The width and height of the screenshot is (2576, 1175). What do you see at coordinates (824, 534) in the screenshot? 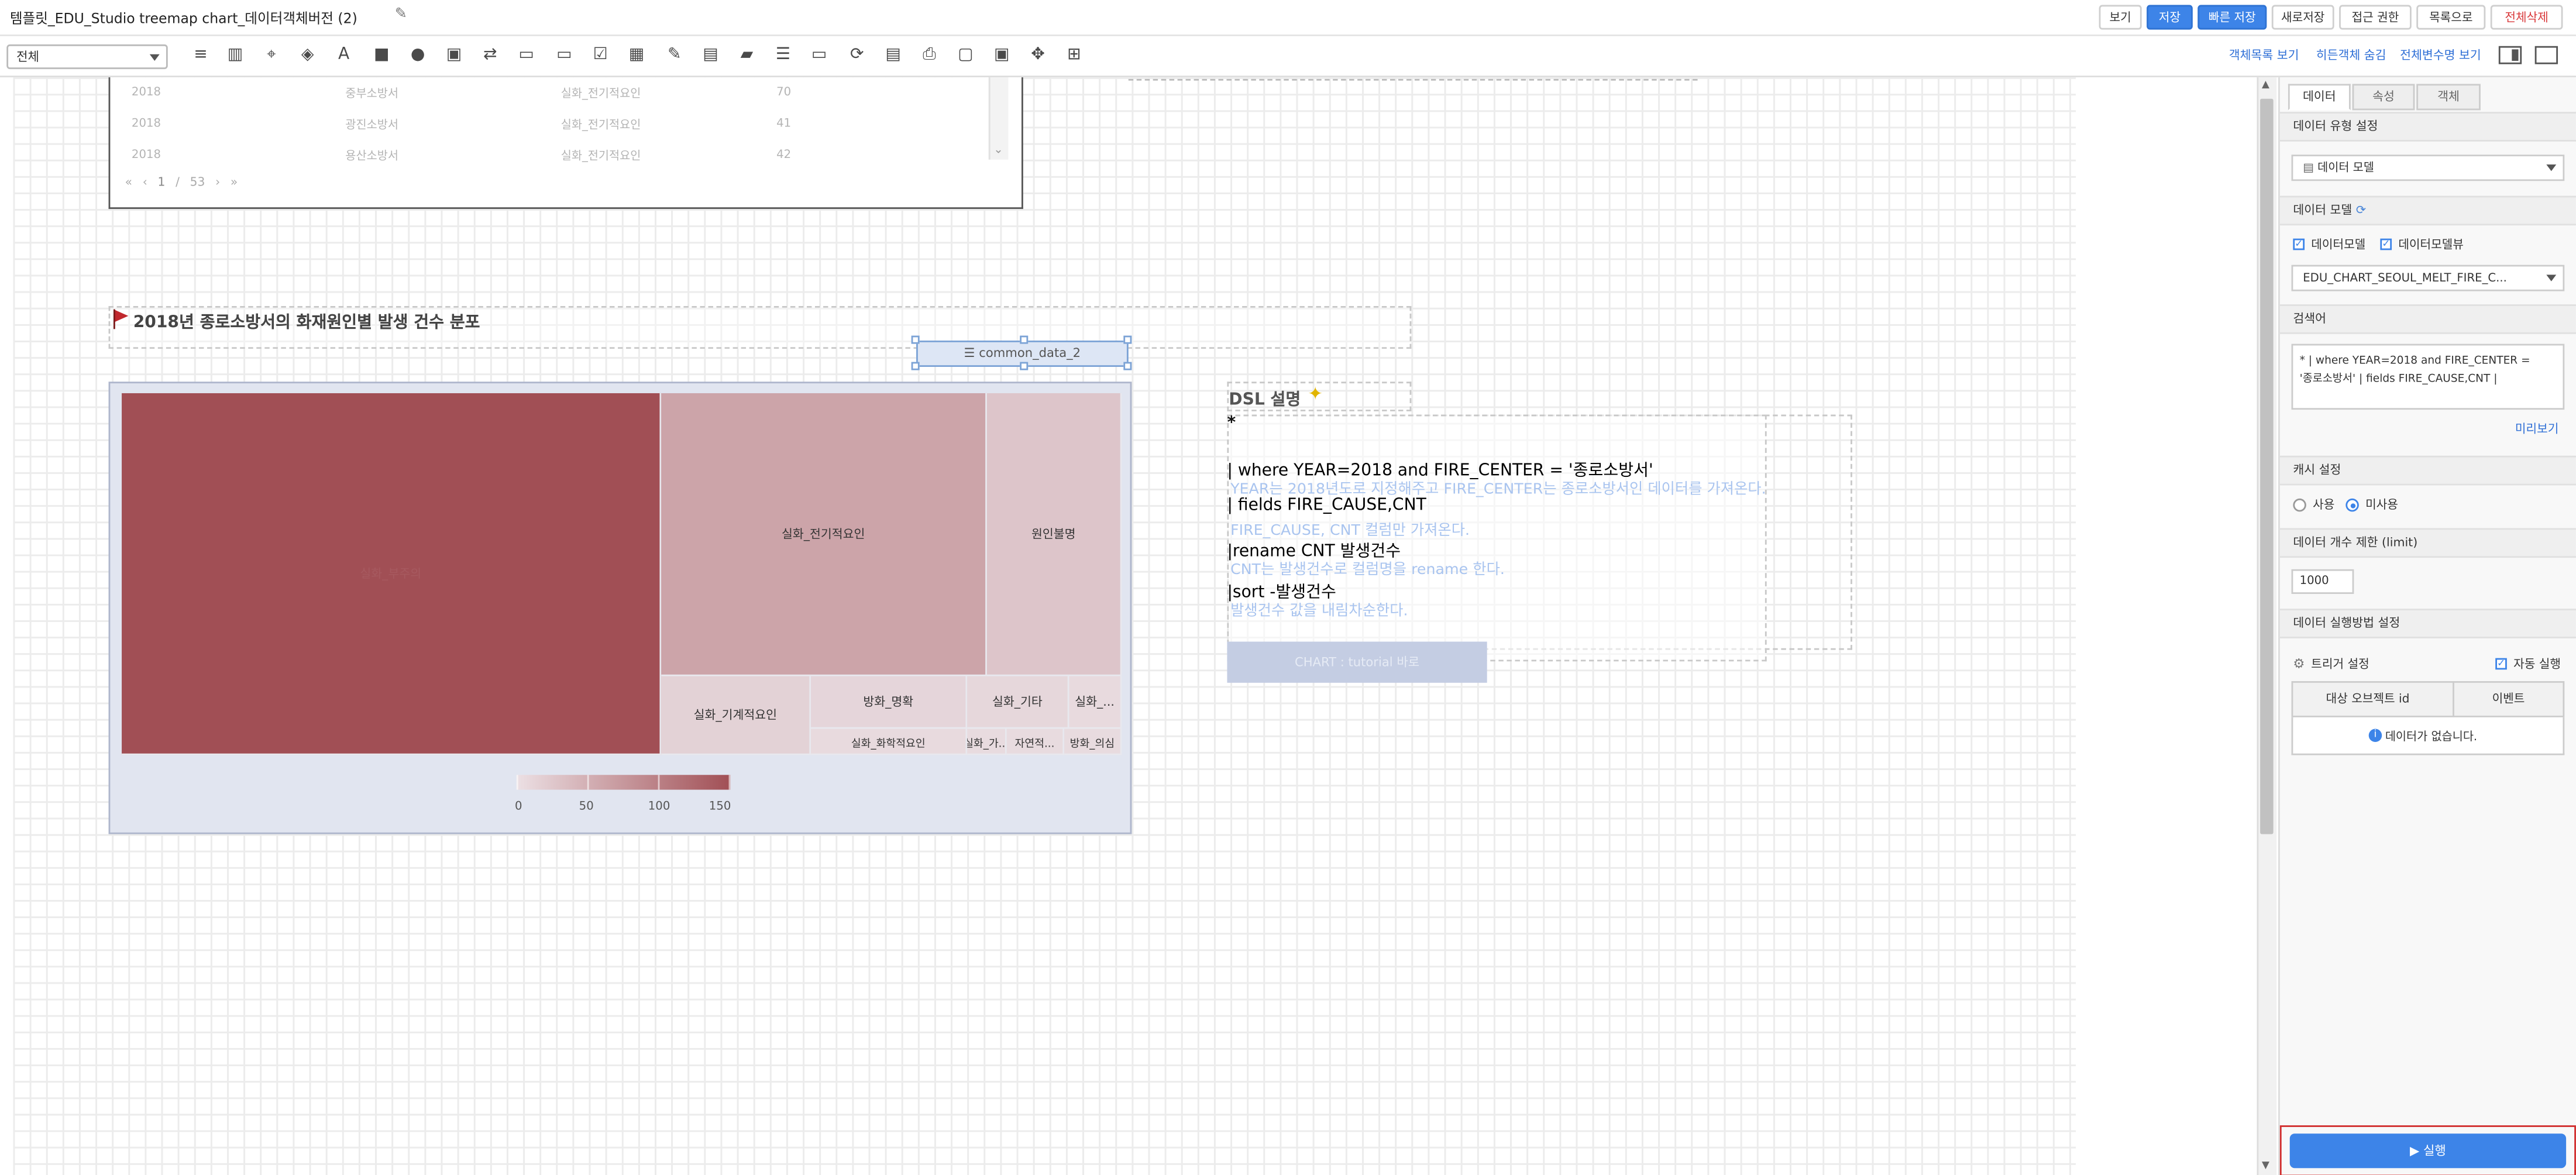
I see `treemap-cell: 실화_전기적요인` at bounding box center [824, 534].